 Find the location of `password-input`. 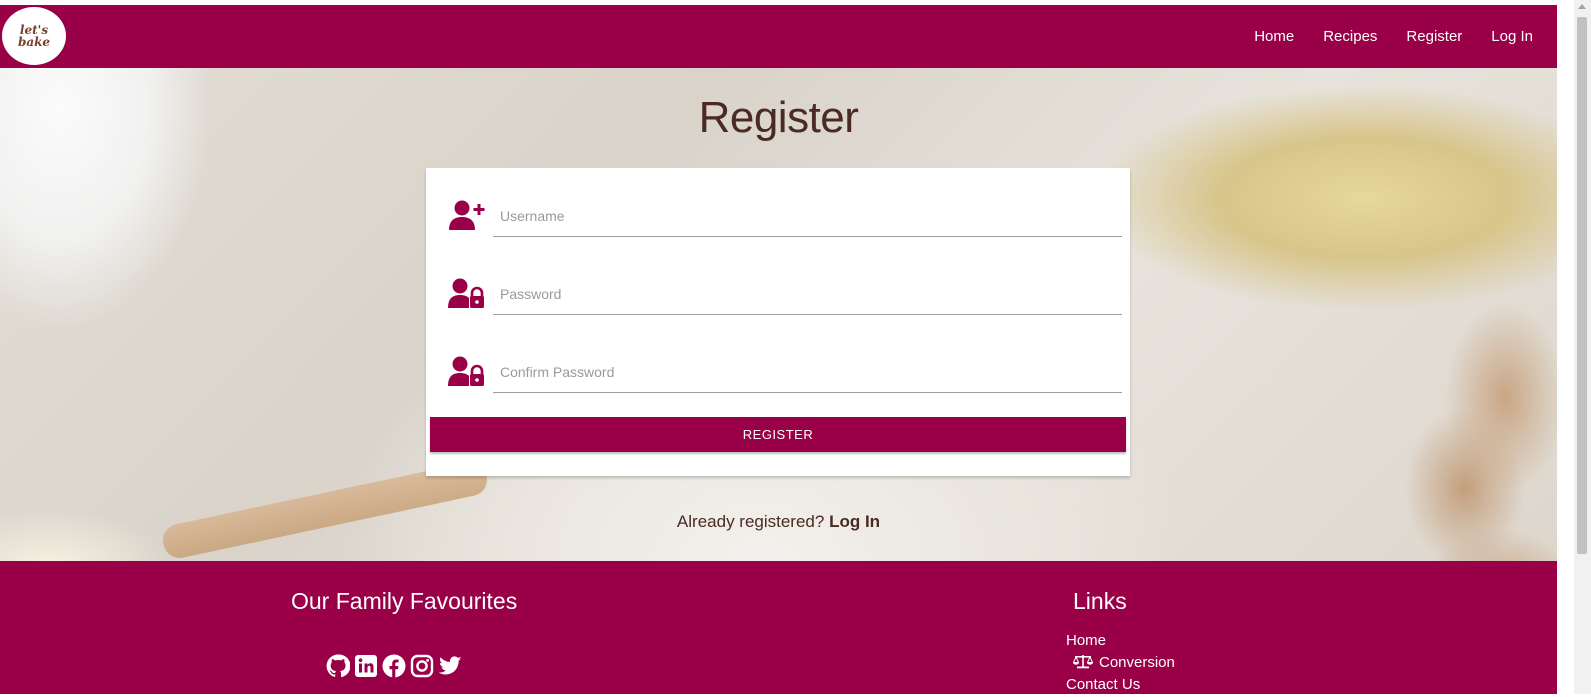

password-input is located at coordinates (807, 294).